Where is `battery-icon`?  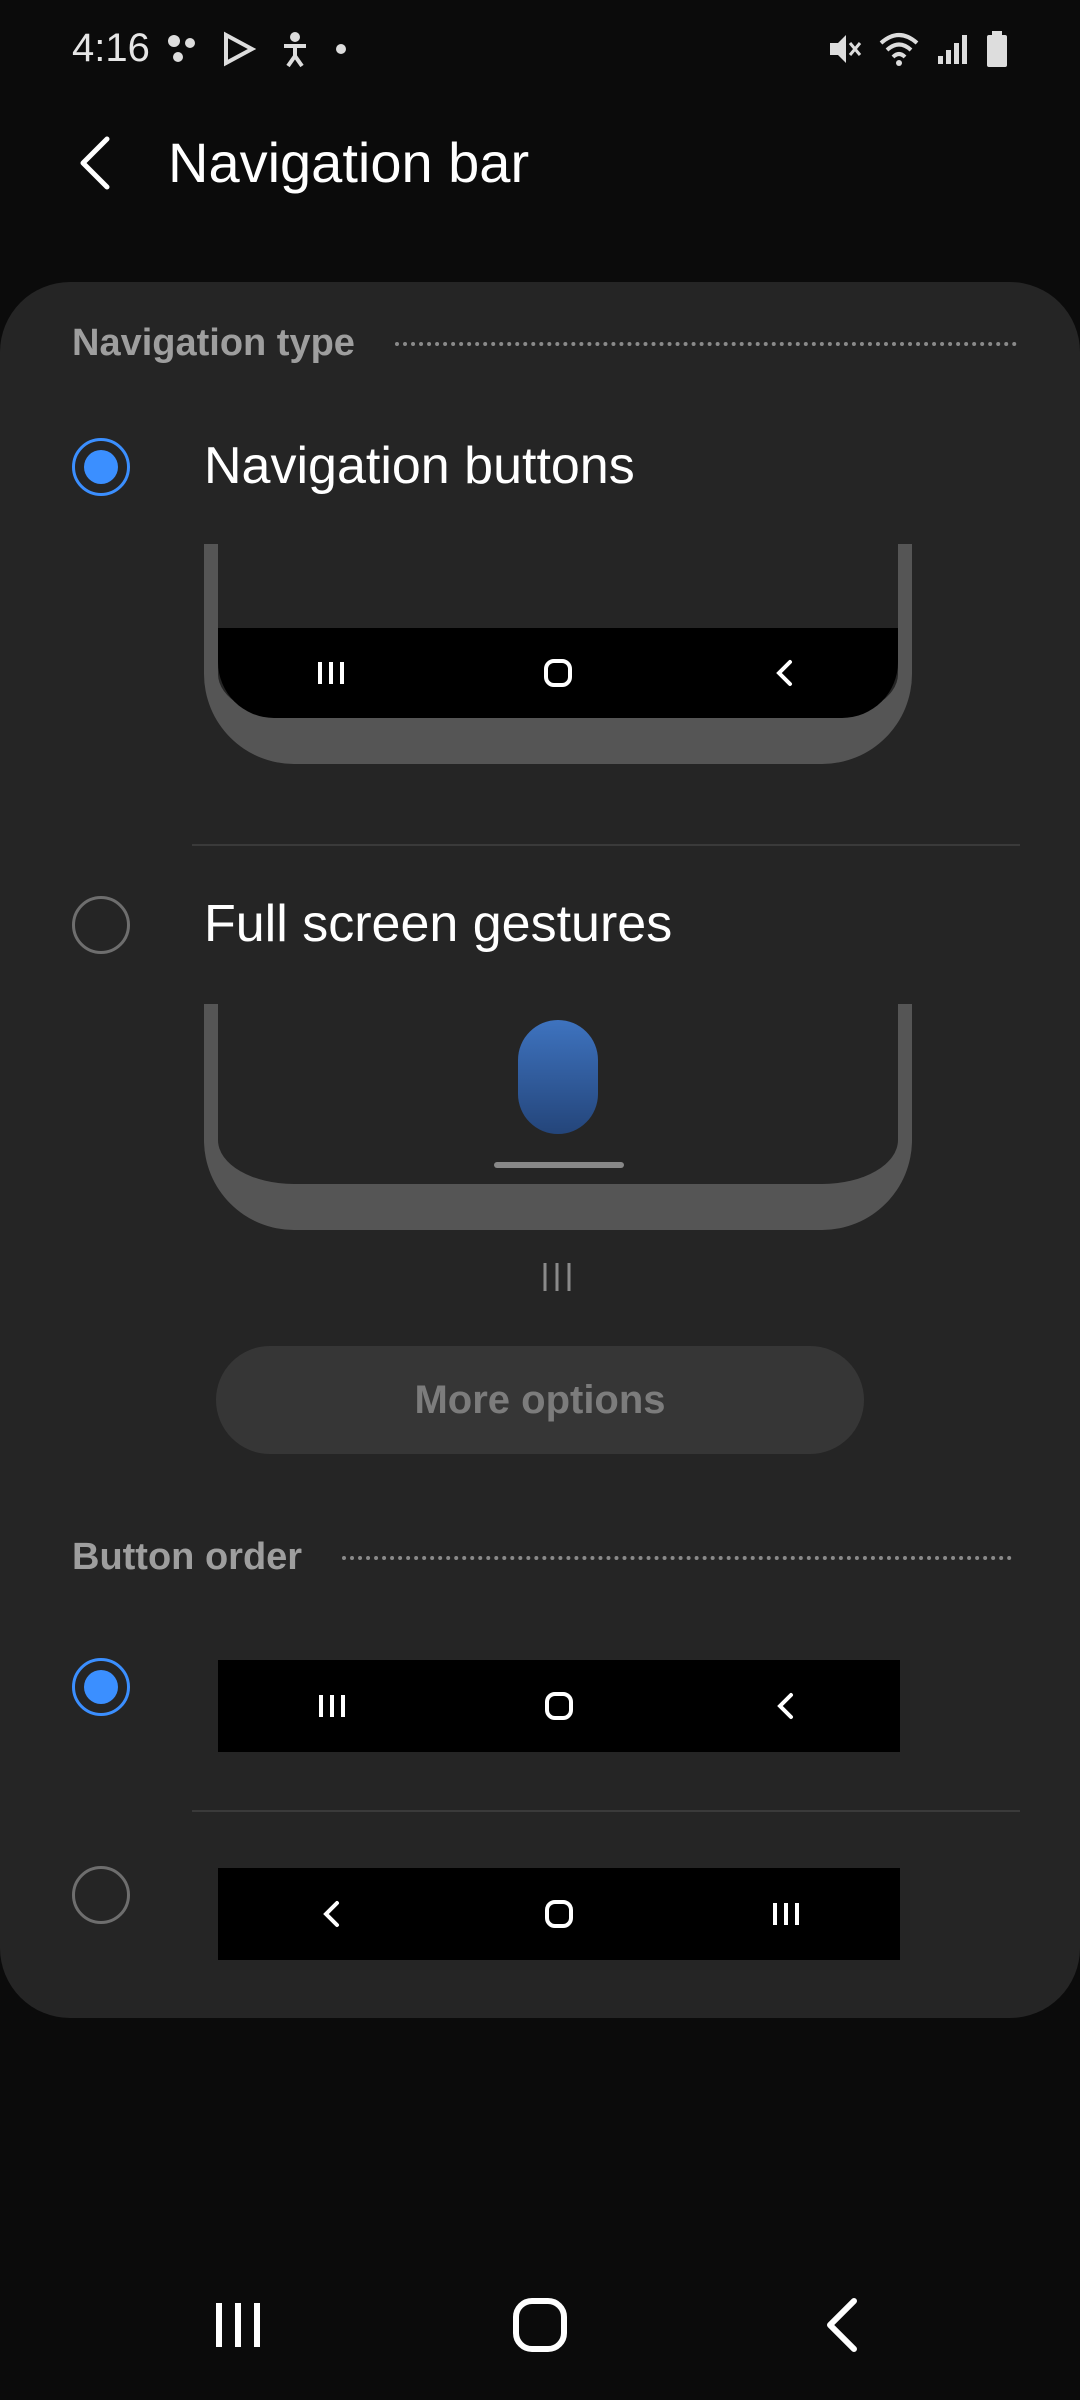
battery-icon is located at coordinates (997, 49).